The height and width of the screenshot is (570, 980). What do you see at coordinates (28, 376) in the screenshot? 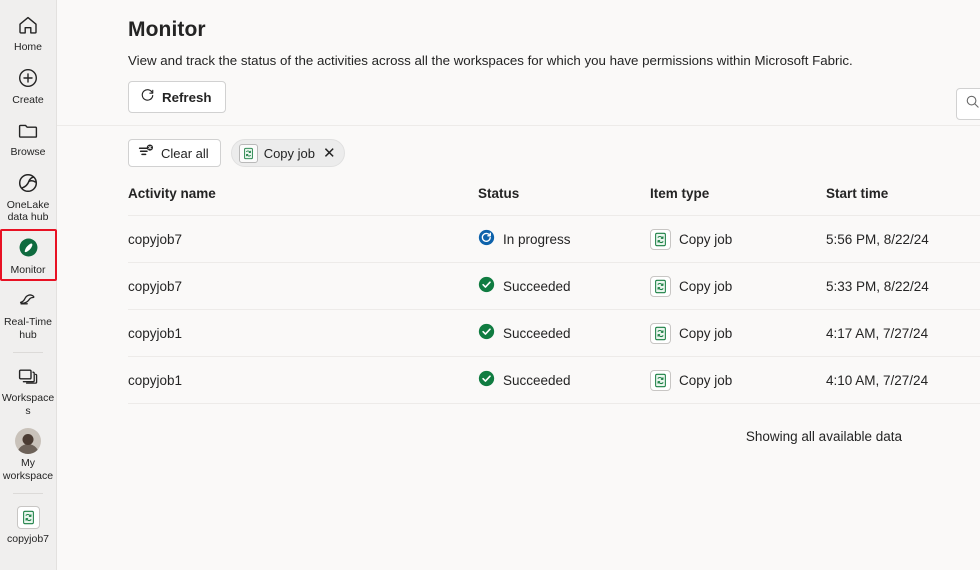
I see `workspaces-icon` at bounding box center [28, 376].